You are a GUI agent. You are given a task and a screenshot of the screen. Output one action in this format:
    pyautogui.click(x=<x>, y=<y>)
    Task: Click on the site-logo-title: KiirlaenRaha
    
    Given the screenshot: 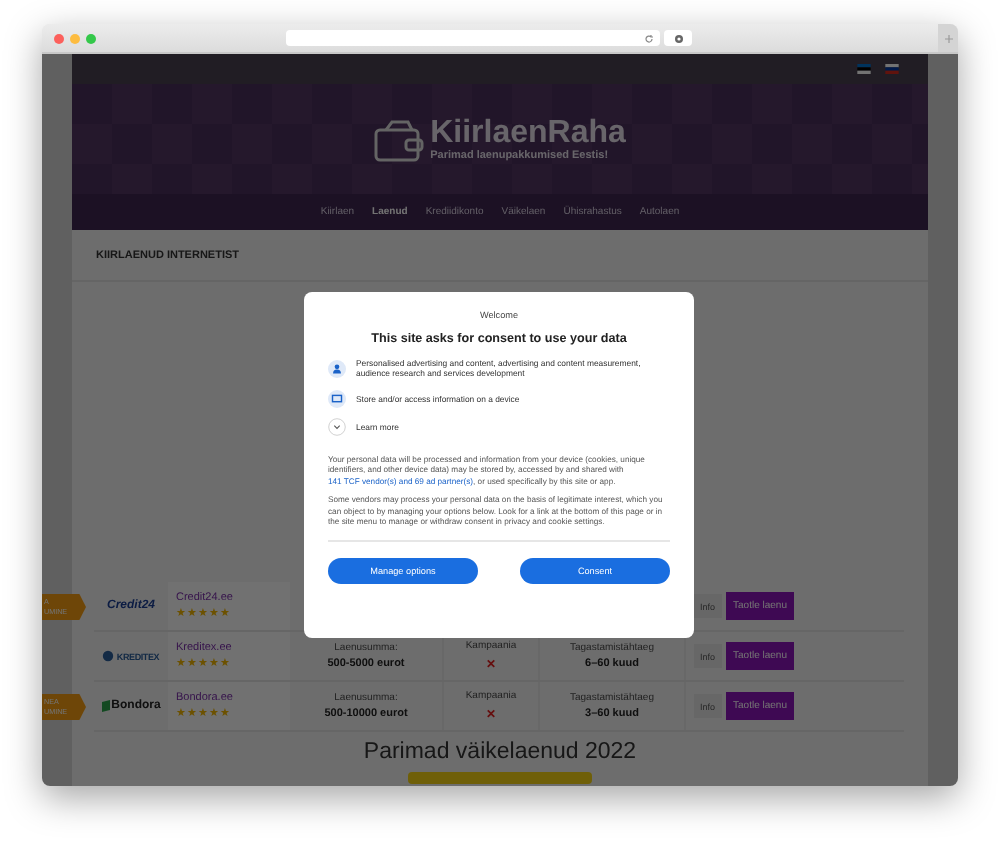 What is the action you would take?
    pyautogui.click(x=528, y=133)
    